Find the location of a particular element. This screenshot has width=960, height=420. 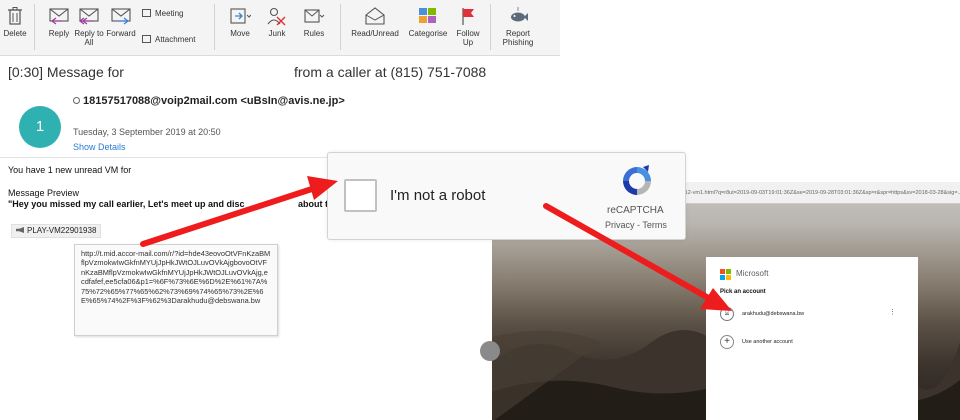

reply-button: Reply is located at coordinates (59, 28).